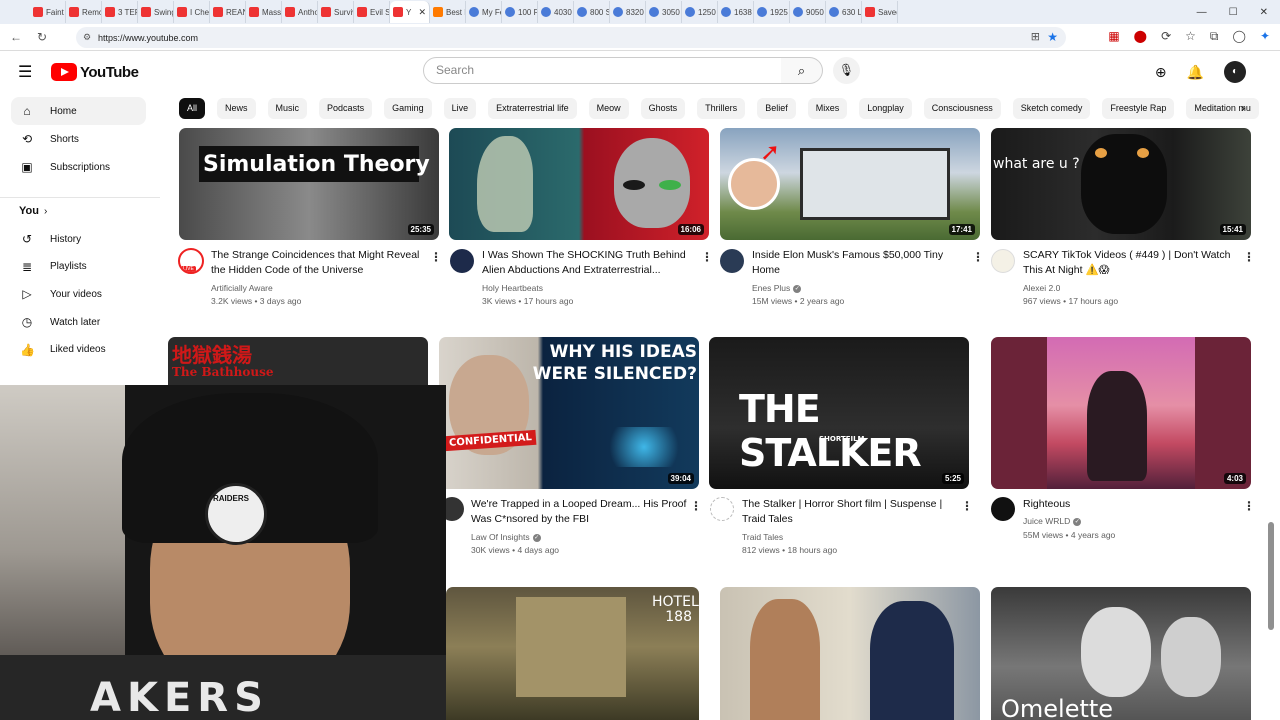  I want to click on chip-meditation-mu: Meditation mu, so click(1222, 108).